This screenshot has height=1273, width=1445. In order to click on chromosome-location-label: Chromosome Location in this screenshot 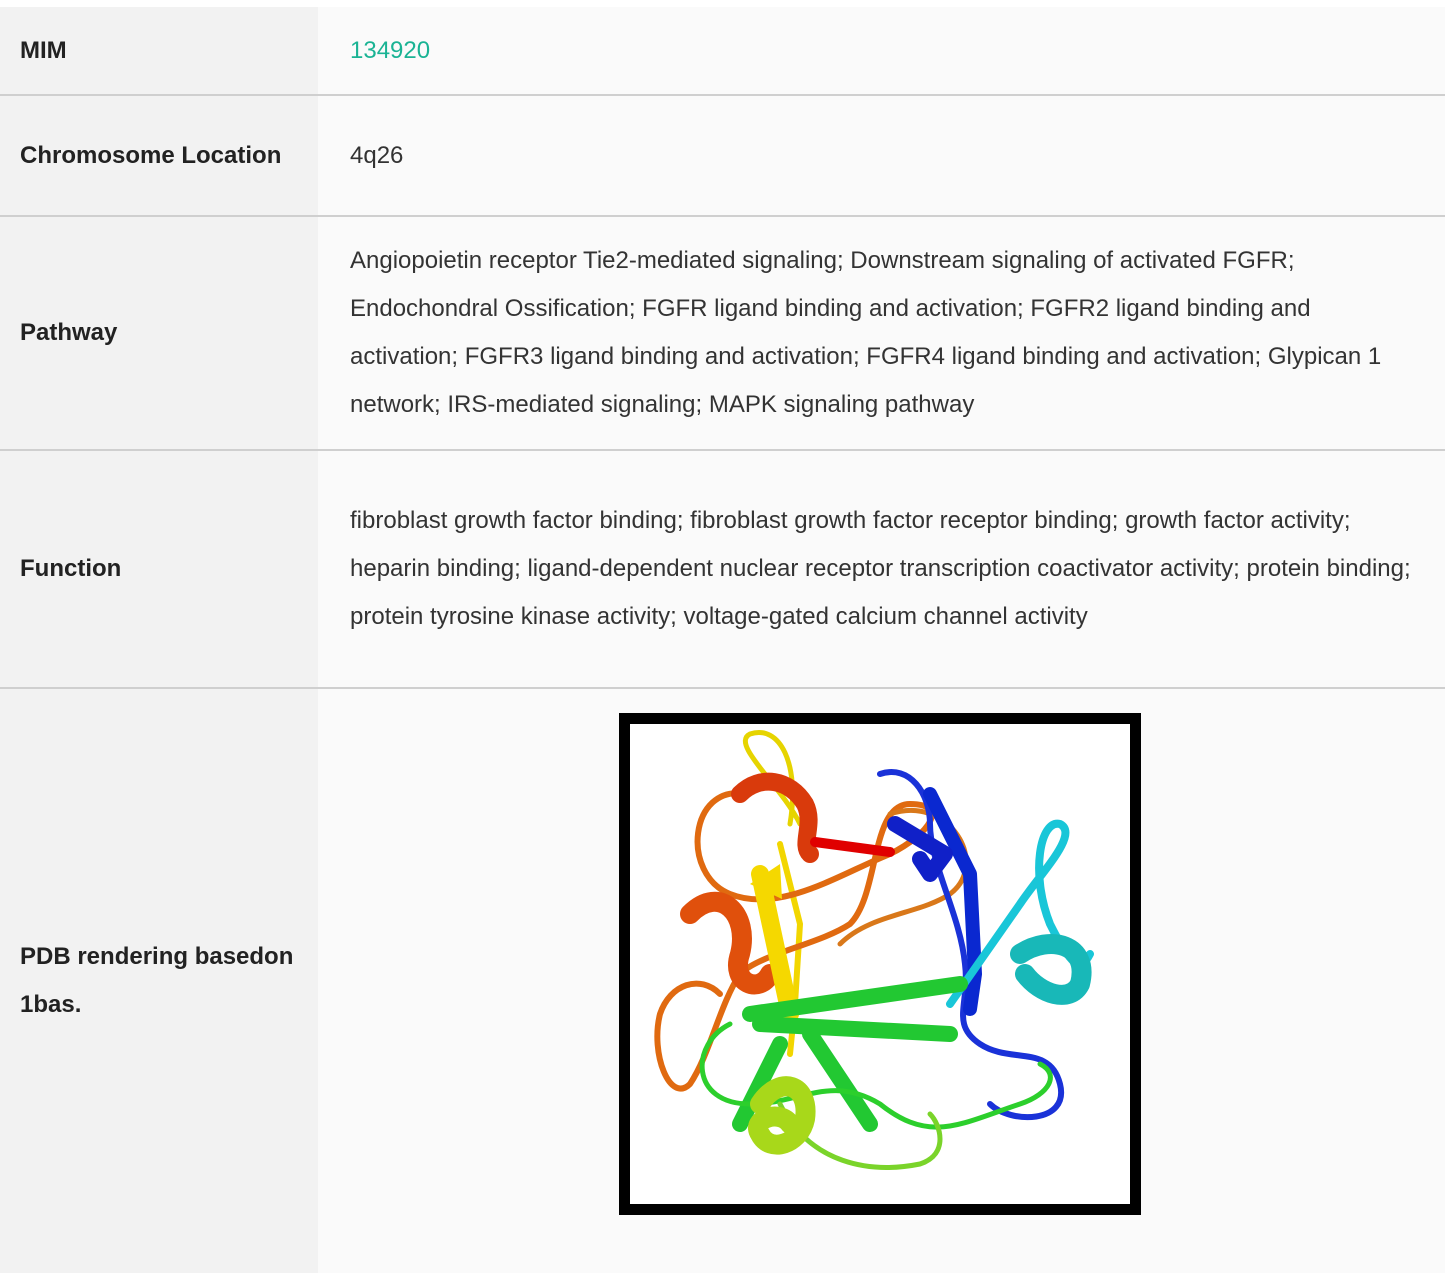, I will do `click(159, 155)`.